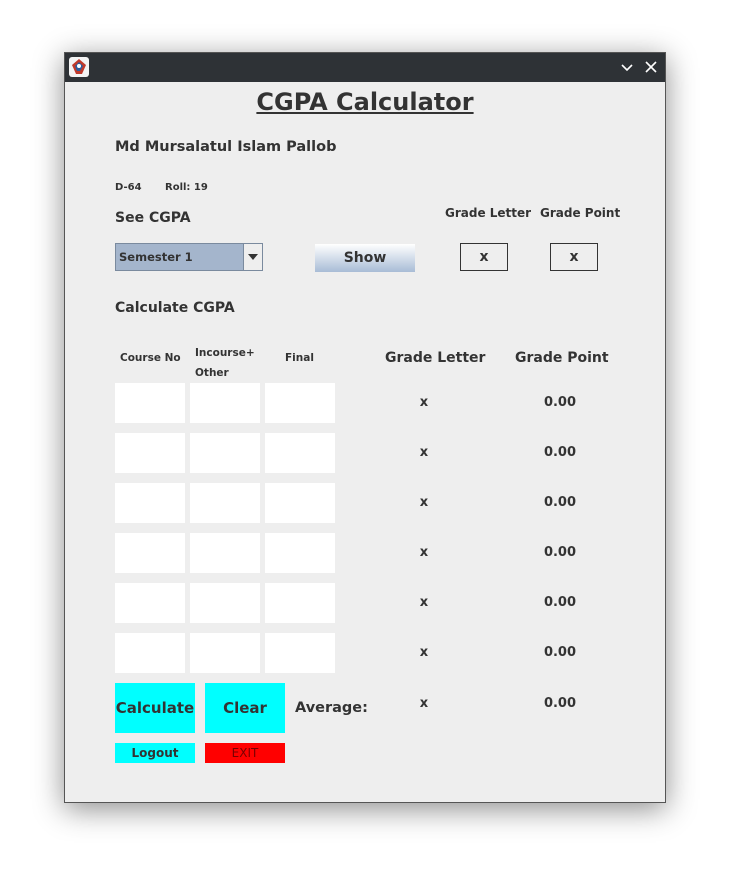  I want to click on see-grade-point-value: x, so click(574, 257).